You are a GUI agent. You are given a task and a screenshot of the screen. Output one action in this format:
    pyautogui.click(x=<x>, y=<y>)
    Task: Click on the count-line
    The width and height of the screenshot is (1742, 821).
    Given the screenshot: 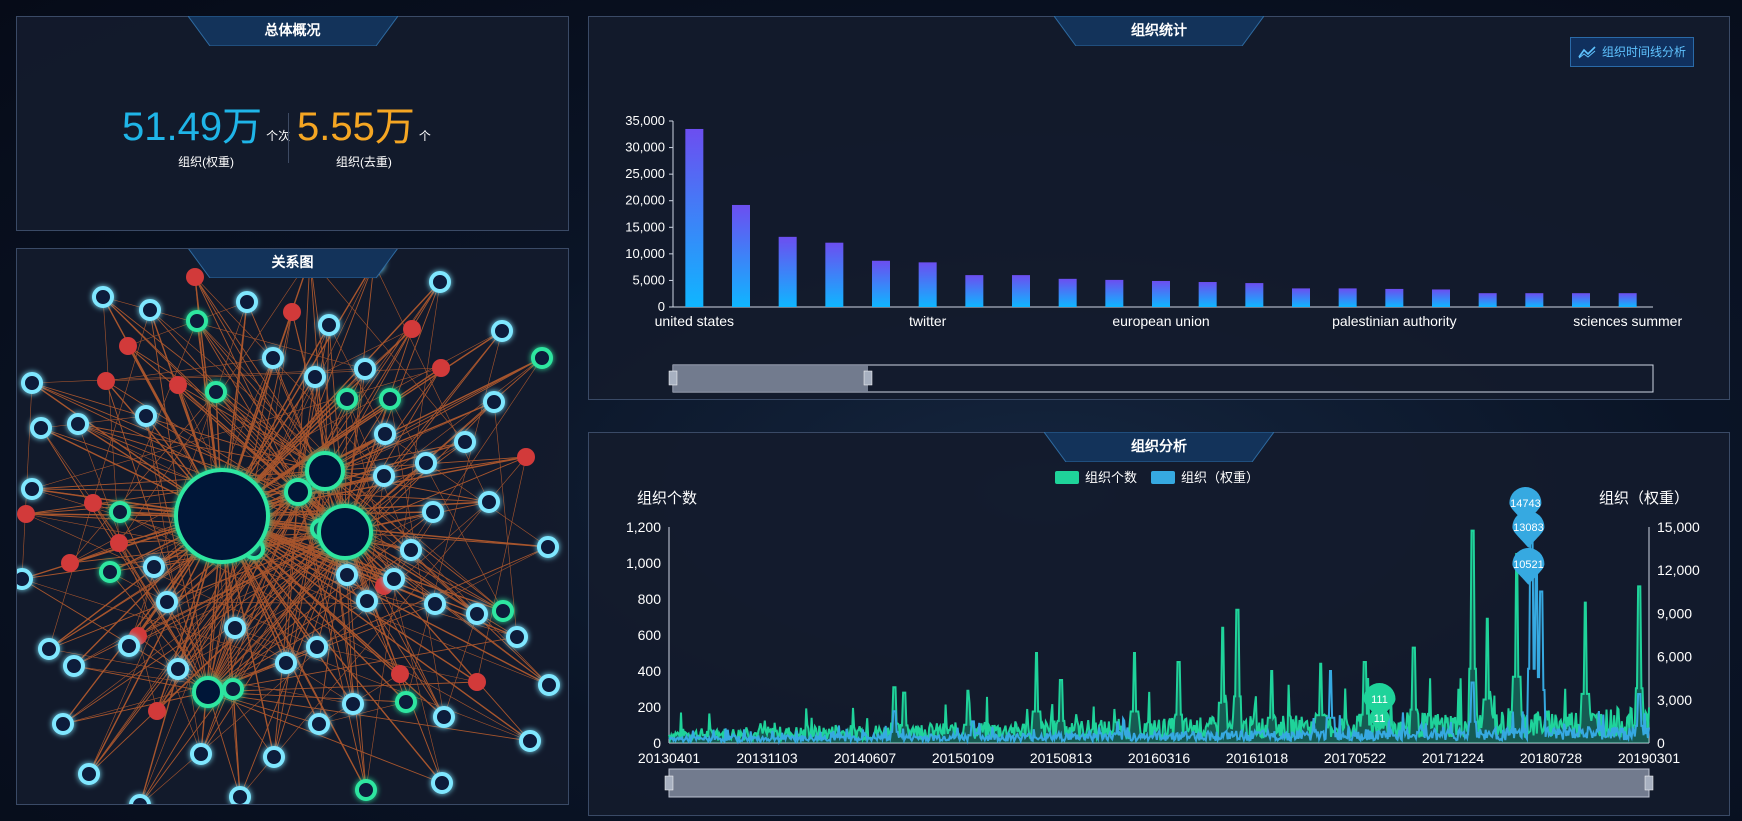 What is the action you would take?
    pyautogui.click(x=1159, y=636)
    